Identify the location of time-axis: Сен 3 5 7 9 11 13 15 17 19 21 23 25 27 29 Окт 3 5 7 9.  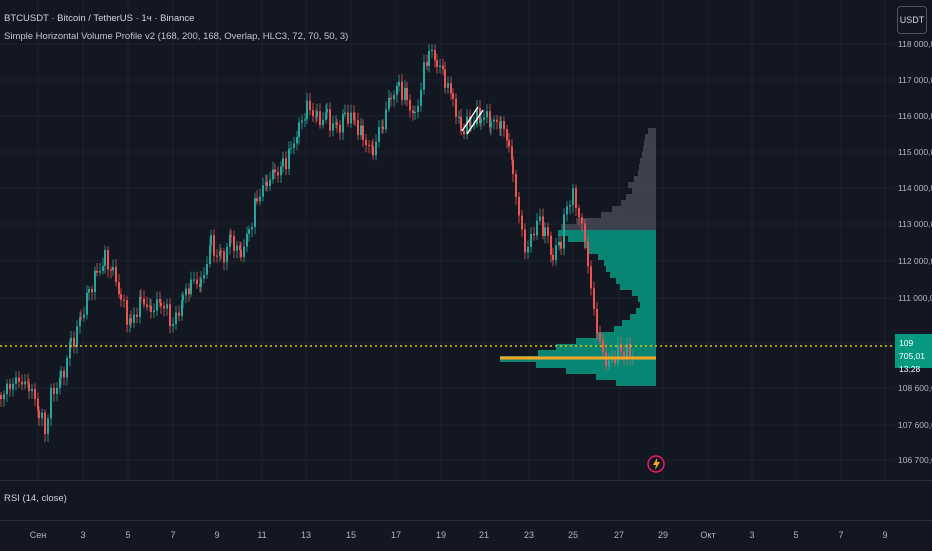
(466, 535).